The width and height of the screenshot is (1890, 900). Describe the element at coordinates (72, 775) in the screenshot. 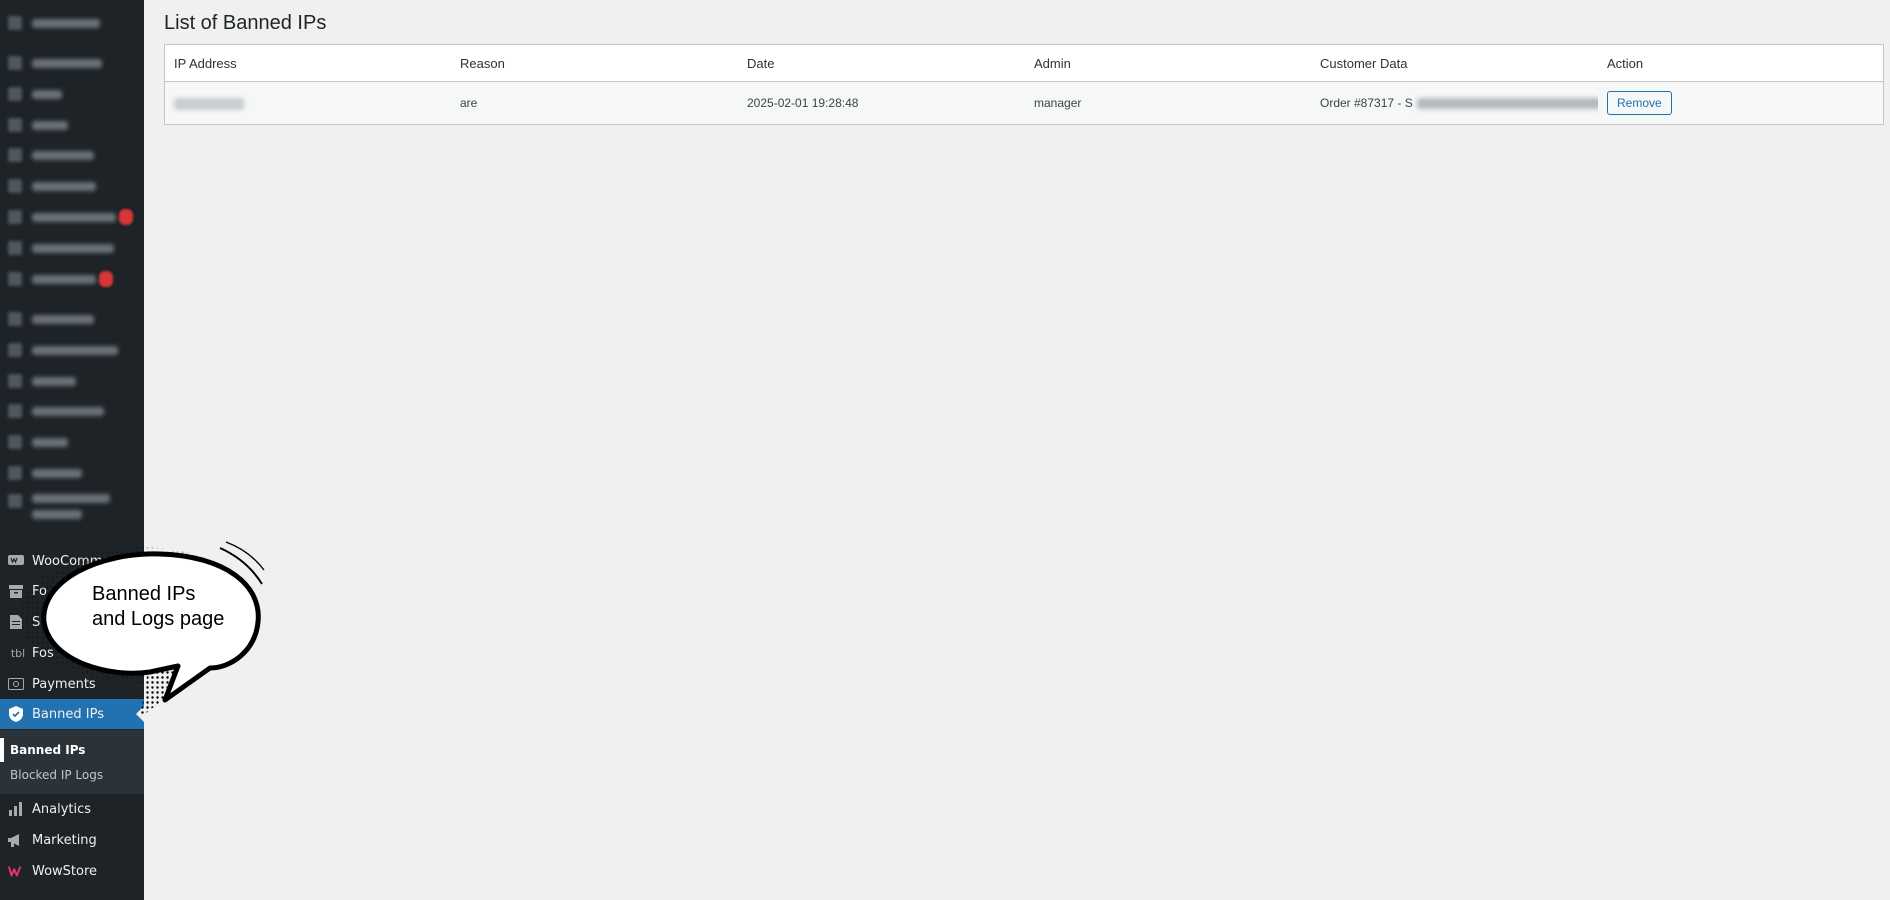

I see `submenu-item-blocked-ip-logs: Blocked IP Logs` at that location.